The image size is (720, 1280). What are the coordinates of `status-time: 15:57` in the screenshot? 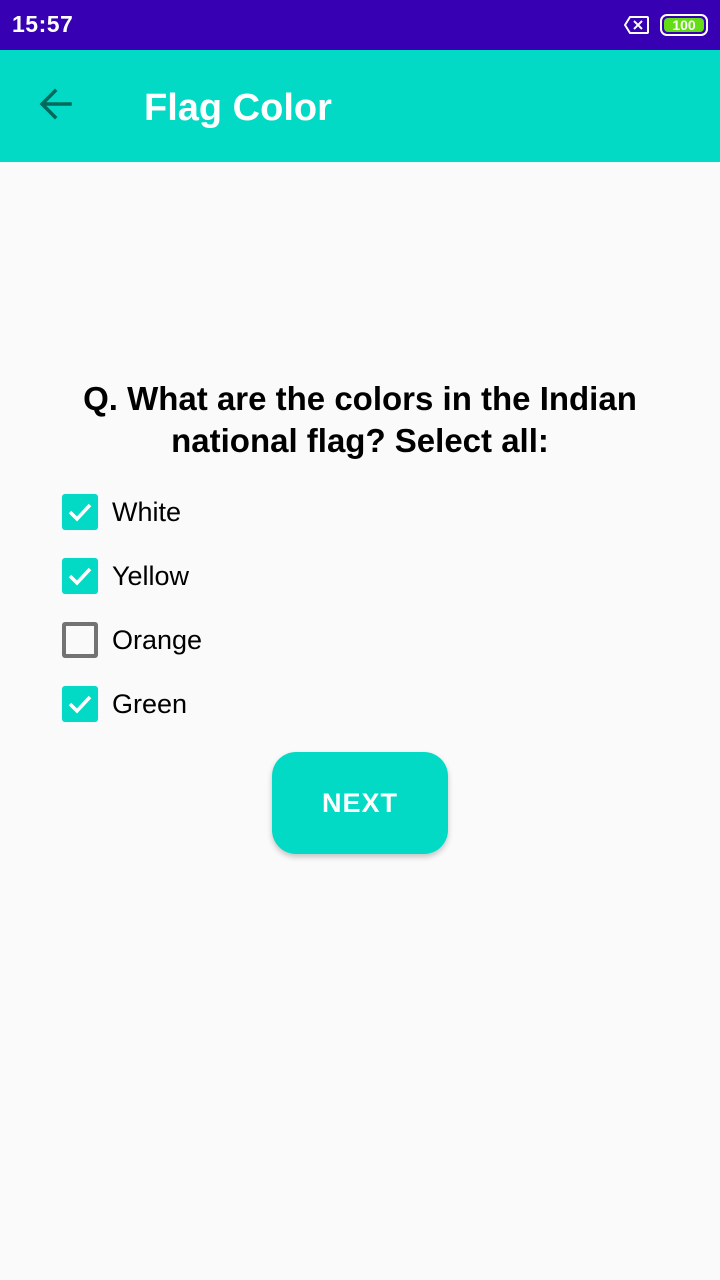 It's located at (43, 24).